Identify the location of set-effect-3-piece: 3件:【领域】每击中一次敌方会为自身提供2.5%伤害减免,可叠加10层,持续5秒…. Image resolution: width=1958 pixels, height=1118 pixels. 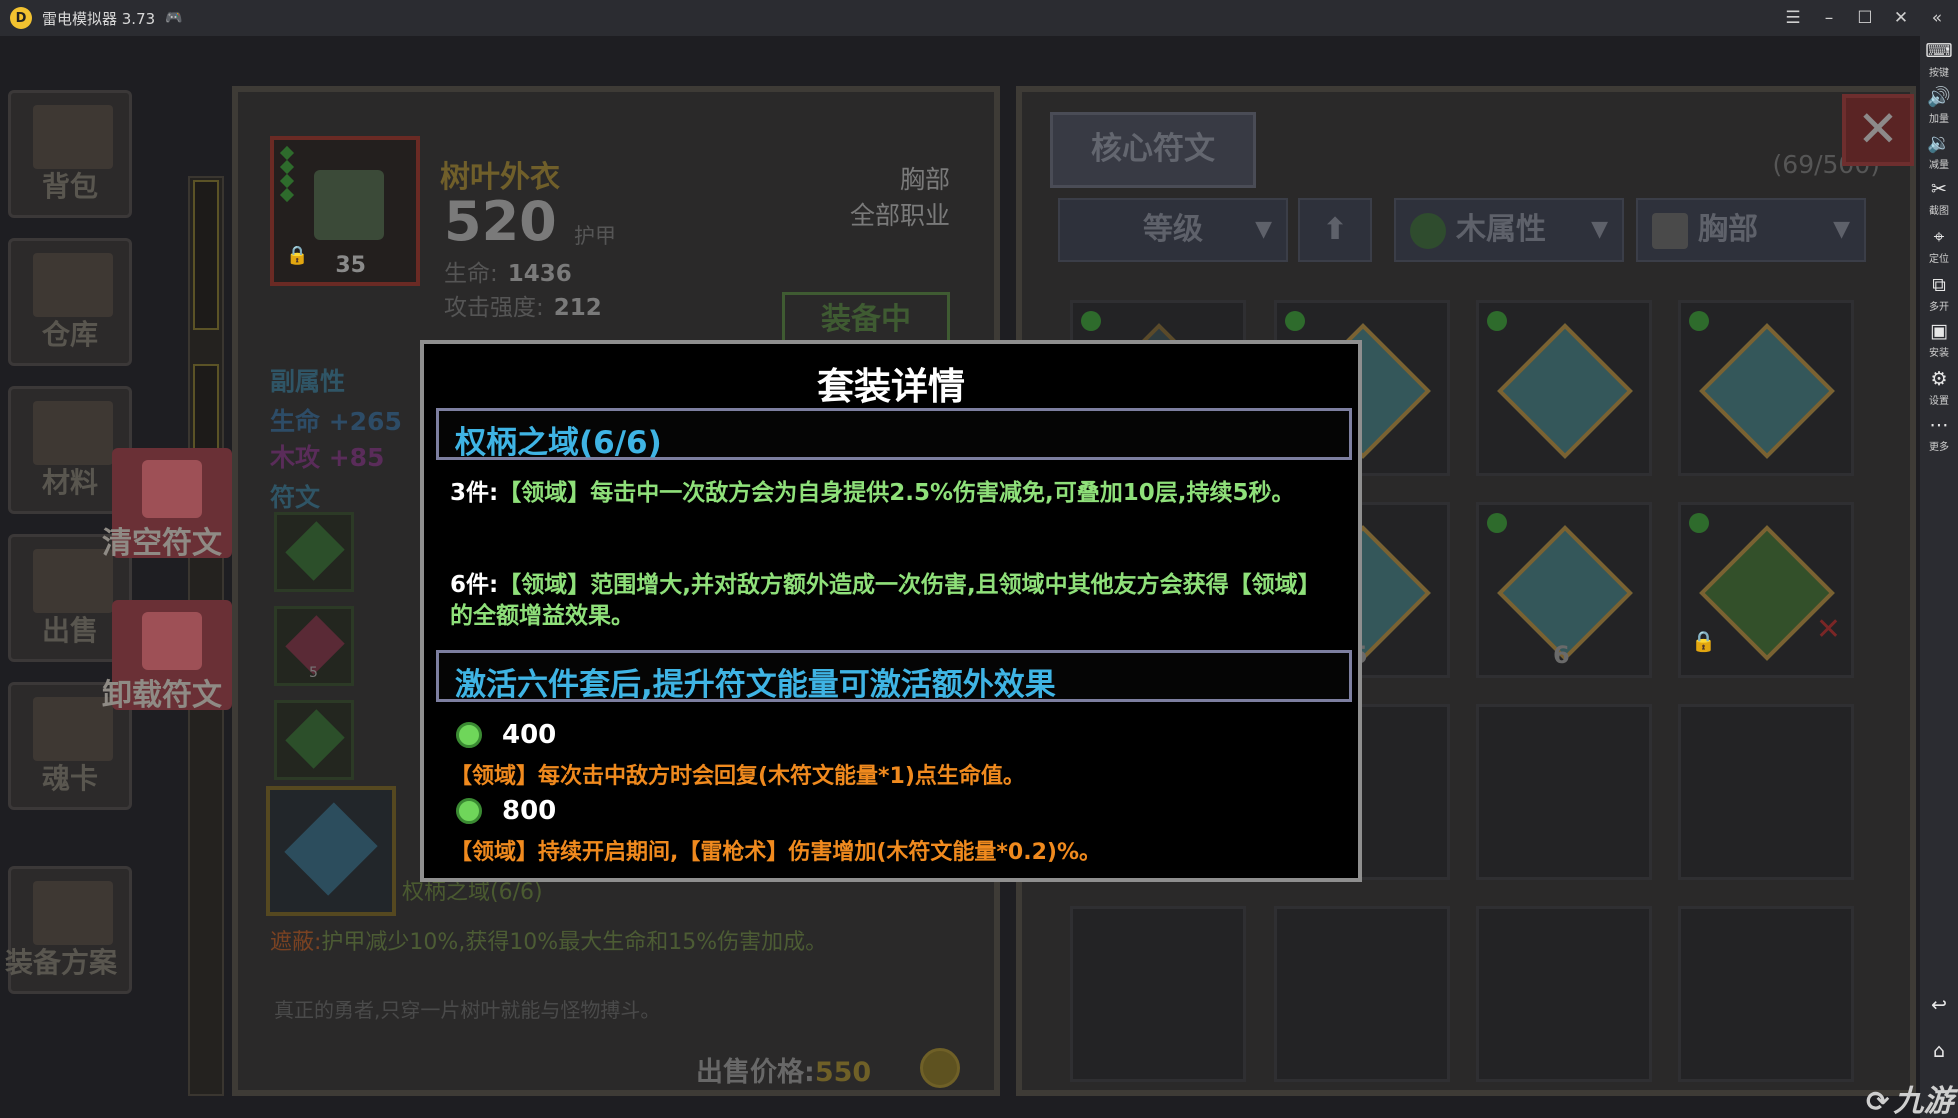
(895, 493).